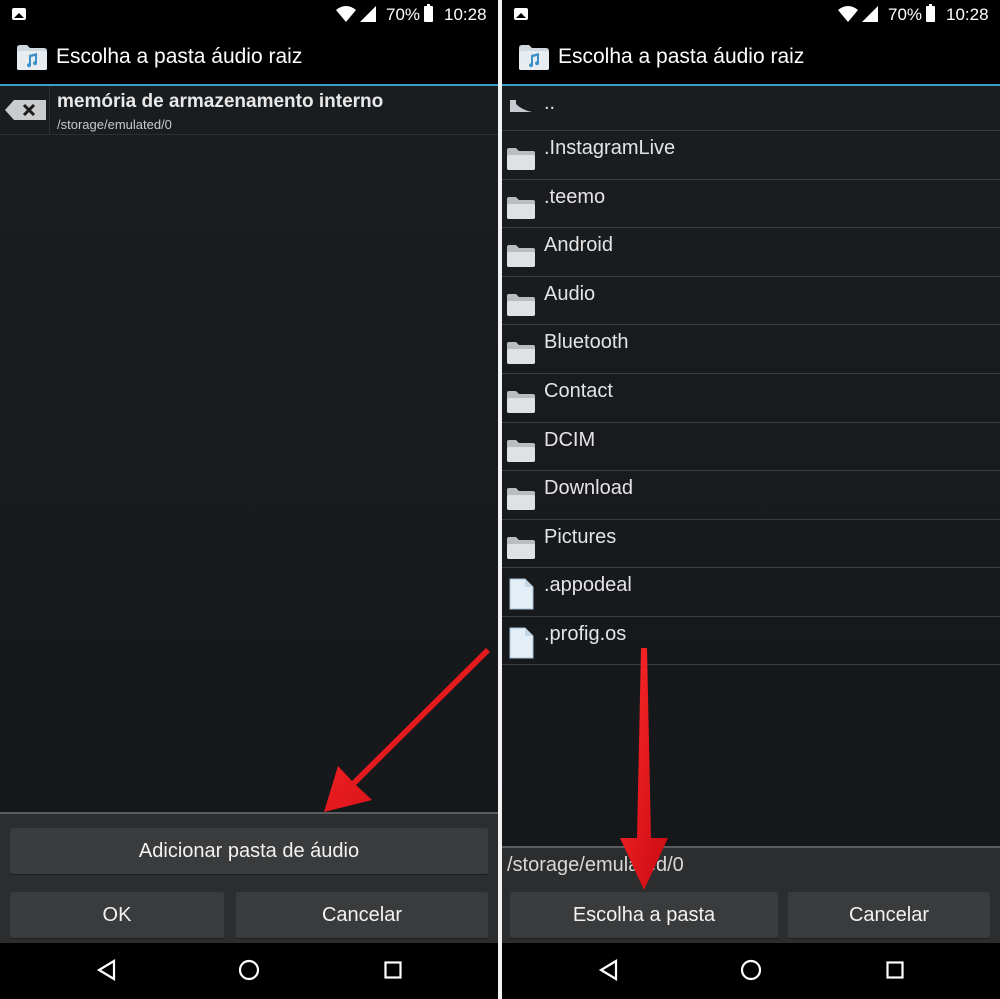 This screenshot has height=999, width=1000. I want to click on file-name: .appodeal, so click(588, 585).